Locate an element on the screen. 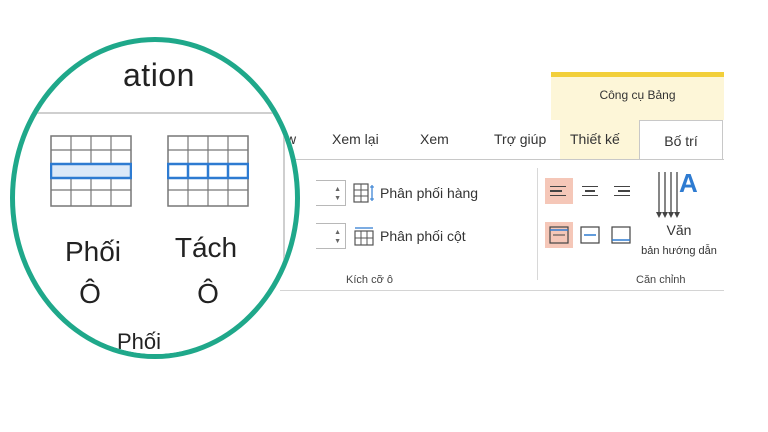  tab-help: Trợ giúp is located at coordinates (520, 139).